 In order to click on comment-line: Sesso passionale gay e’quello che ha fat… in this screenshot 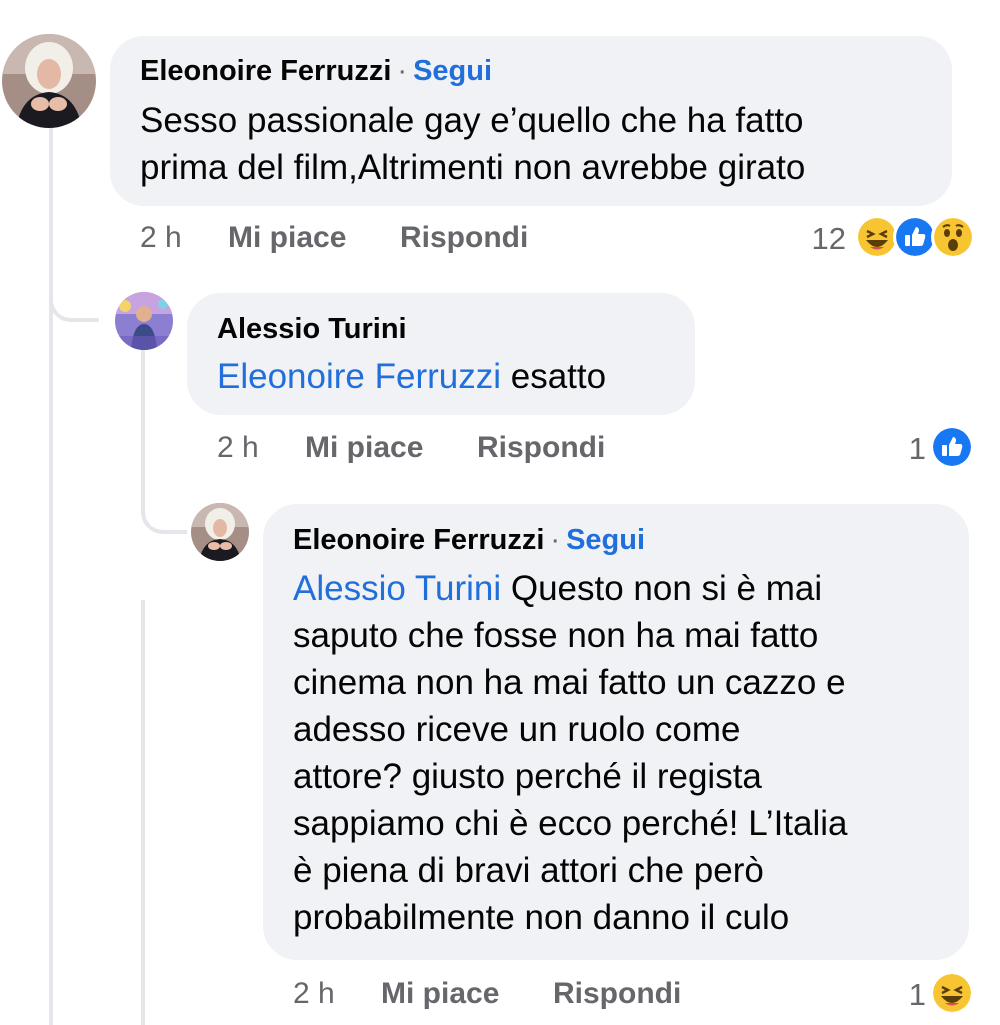, I will do `click(472, 120)`.